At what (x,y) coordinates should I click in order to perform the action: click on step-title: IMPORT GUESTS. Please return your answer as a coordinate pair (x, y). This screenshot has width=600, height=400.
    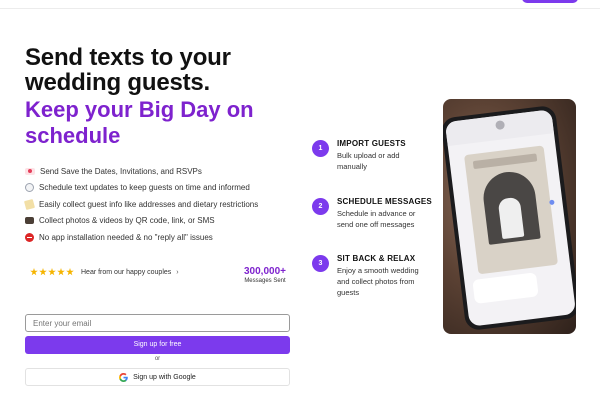
    Looking at the image, I should click on (371, 143).